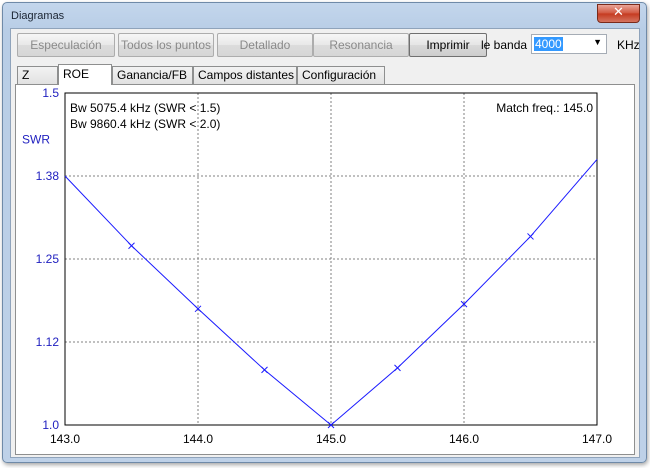 This screenshot has width=650, height=468. What do you see at coordinates (36, 139) in the screenshot?
I see `y-axis-label: SWR` at bounding box center [36, 139].